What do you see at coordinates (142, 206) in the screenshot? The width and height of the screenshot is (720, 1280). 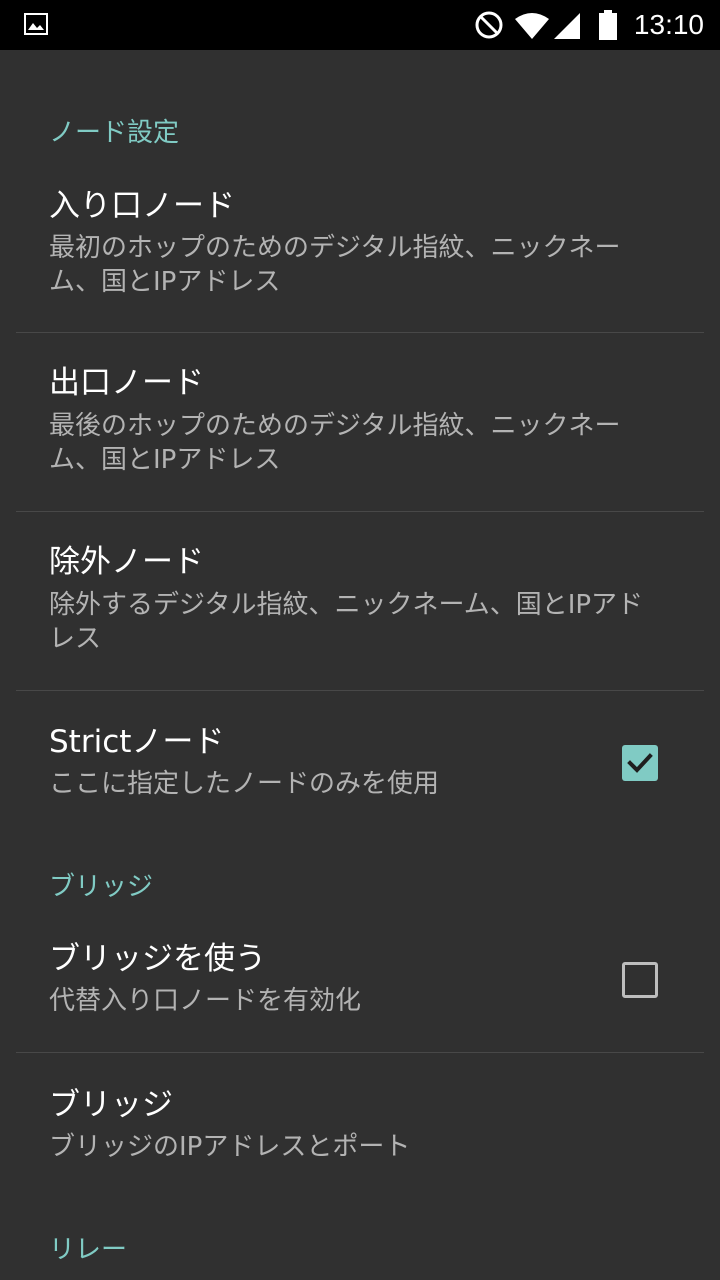 I see `pref-title: 入り口ノード` at bounding box center [142, 206].